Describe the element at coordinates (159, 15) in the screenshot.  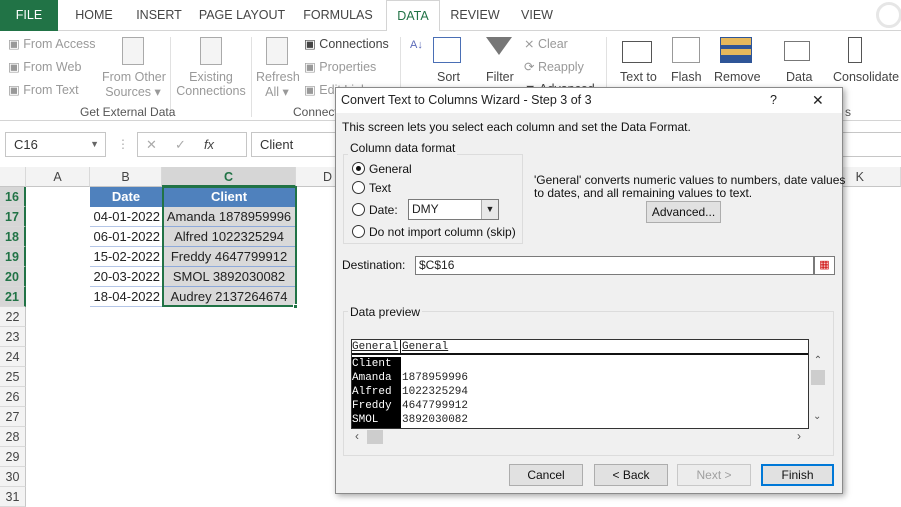
I see `tab-insert: INSERT` at that location.